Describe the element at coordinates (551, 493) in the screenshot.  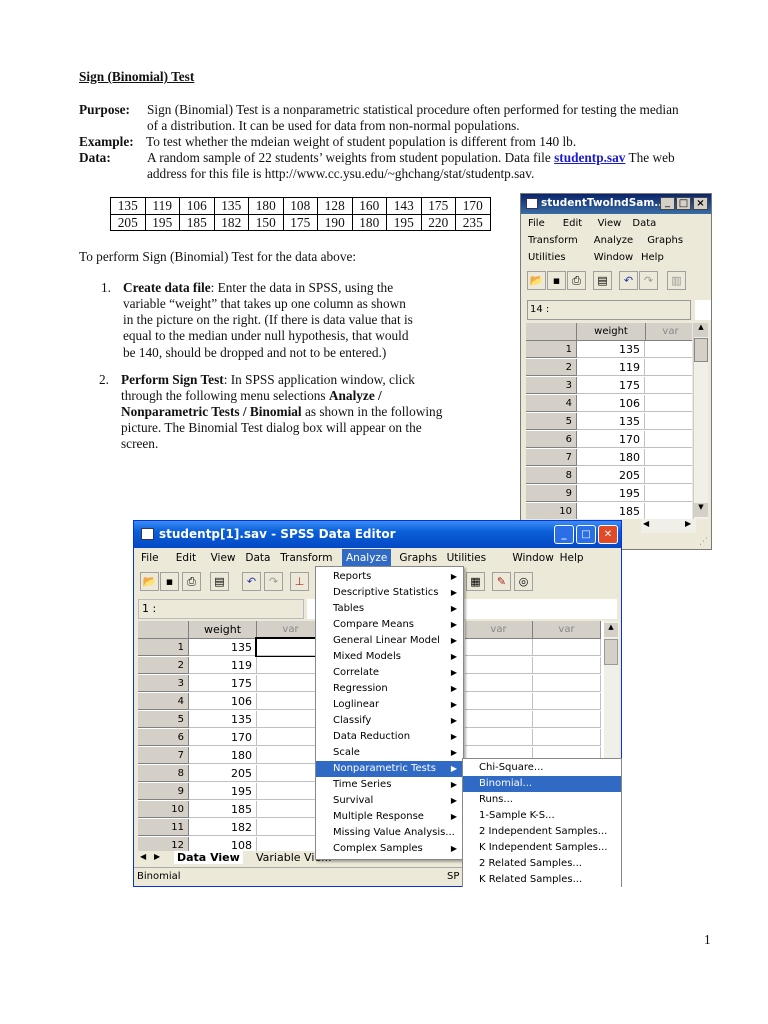
I see `row-number: 9` at that location.